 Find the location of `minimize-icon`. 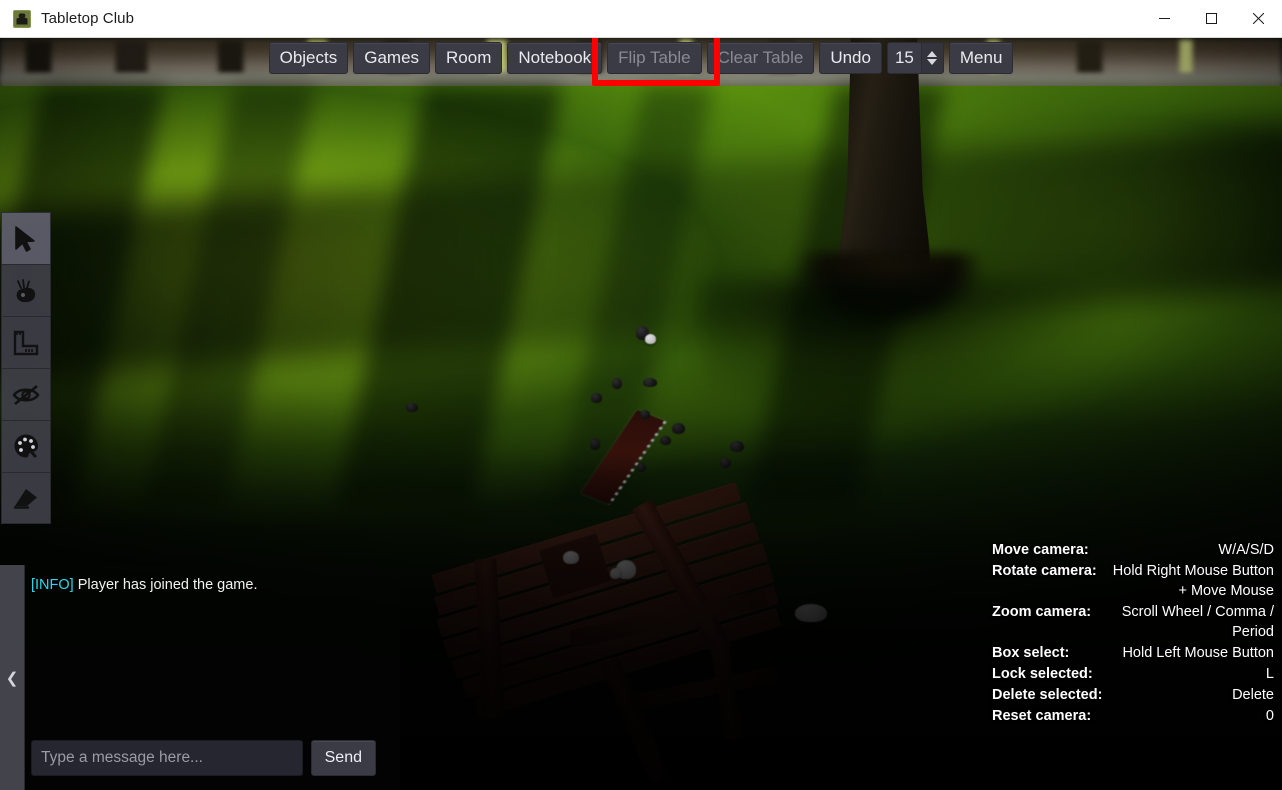

minimize-icon is located at coordinates (1164, 19).